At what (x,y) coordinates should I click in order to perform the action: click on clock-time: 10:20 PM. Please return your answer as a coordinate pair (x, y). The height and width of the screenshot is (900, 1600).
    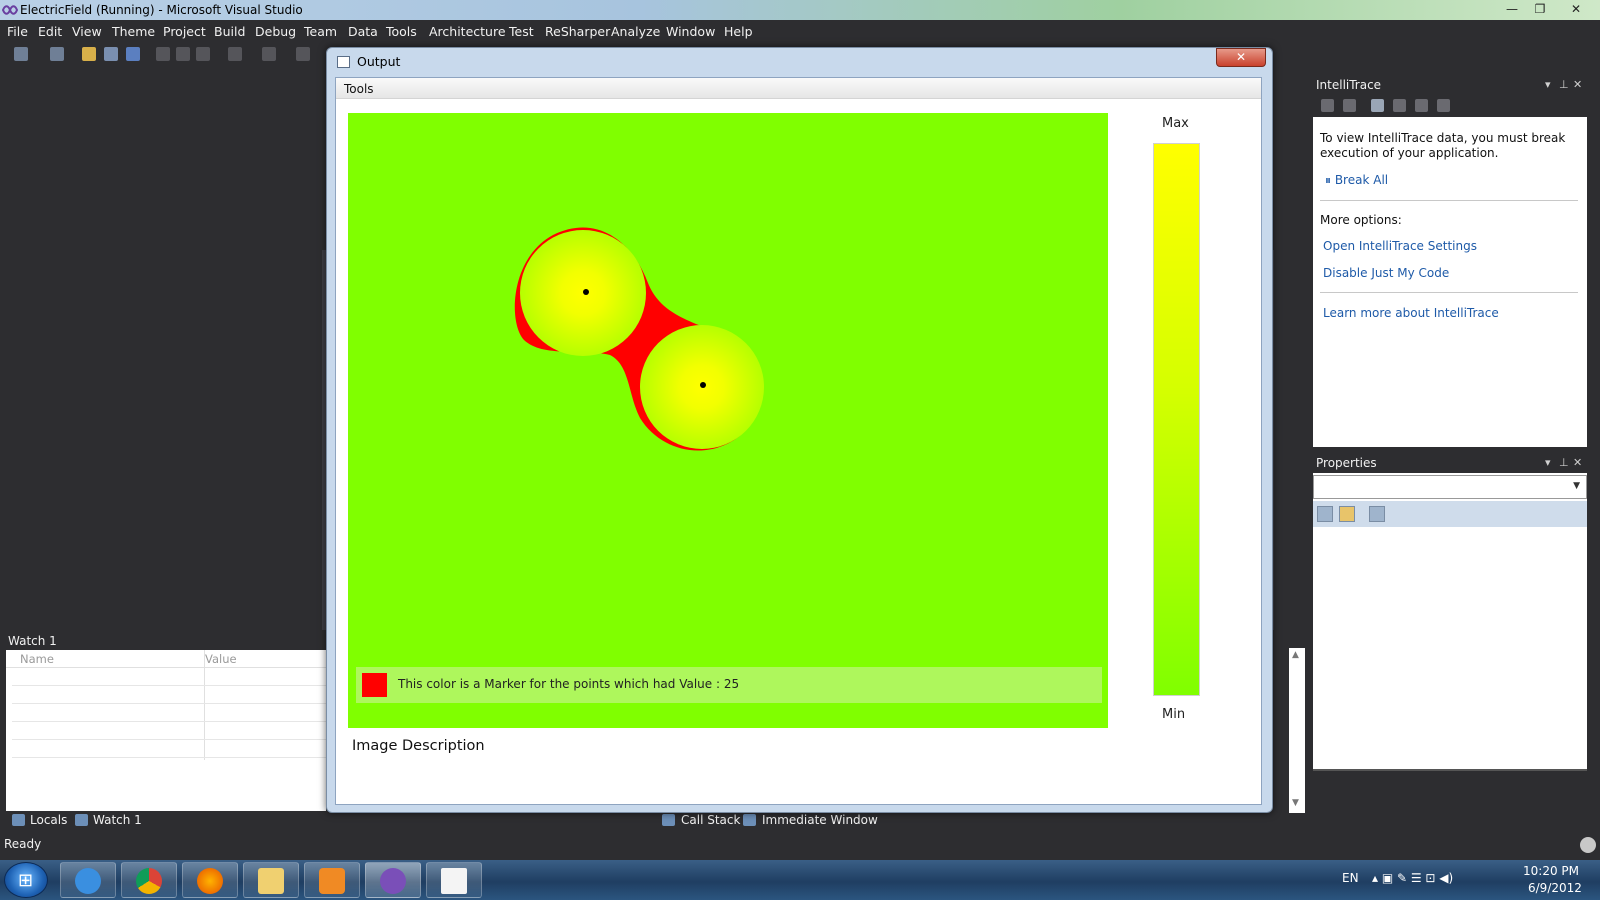
    Looking at the image, I should click on (1551, 871).